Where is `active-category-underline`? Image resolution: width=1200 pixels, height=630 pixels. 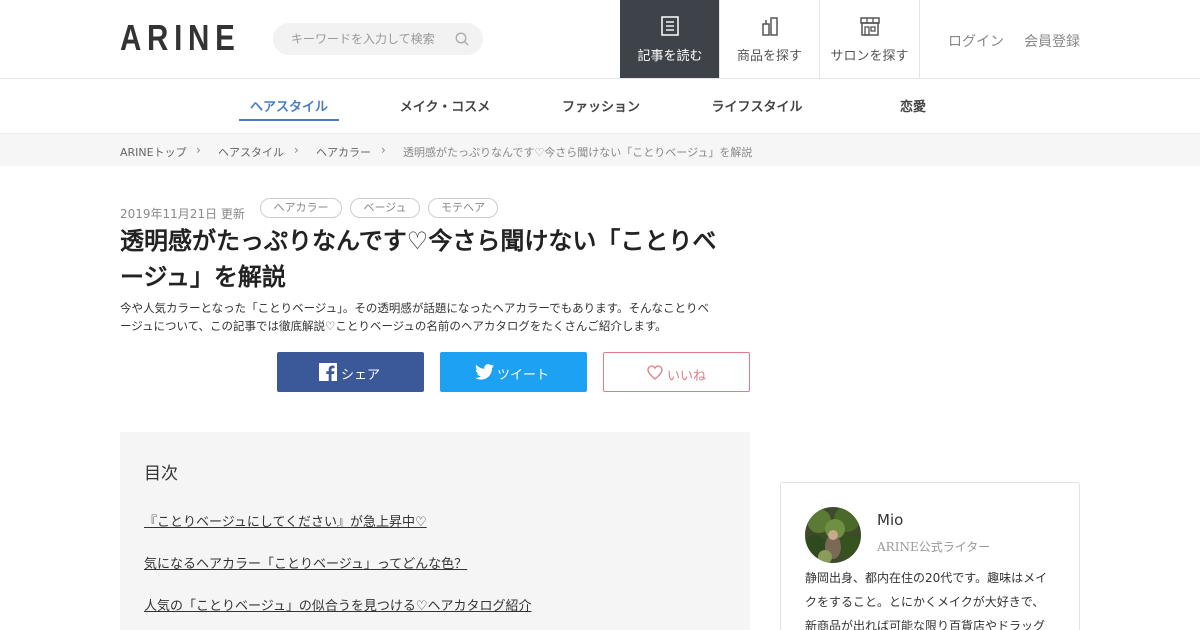
active-category-underline is located at coordinates (289, 120).